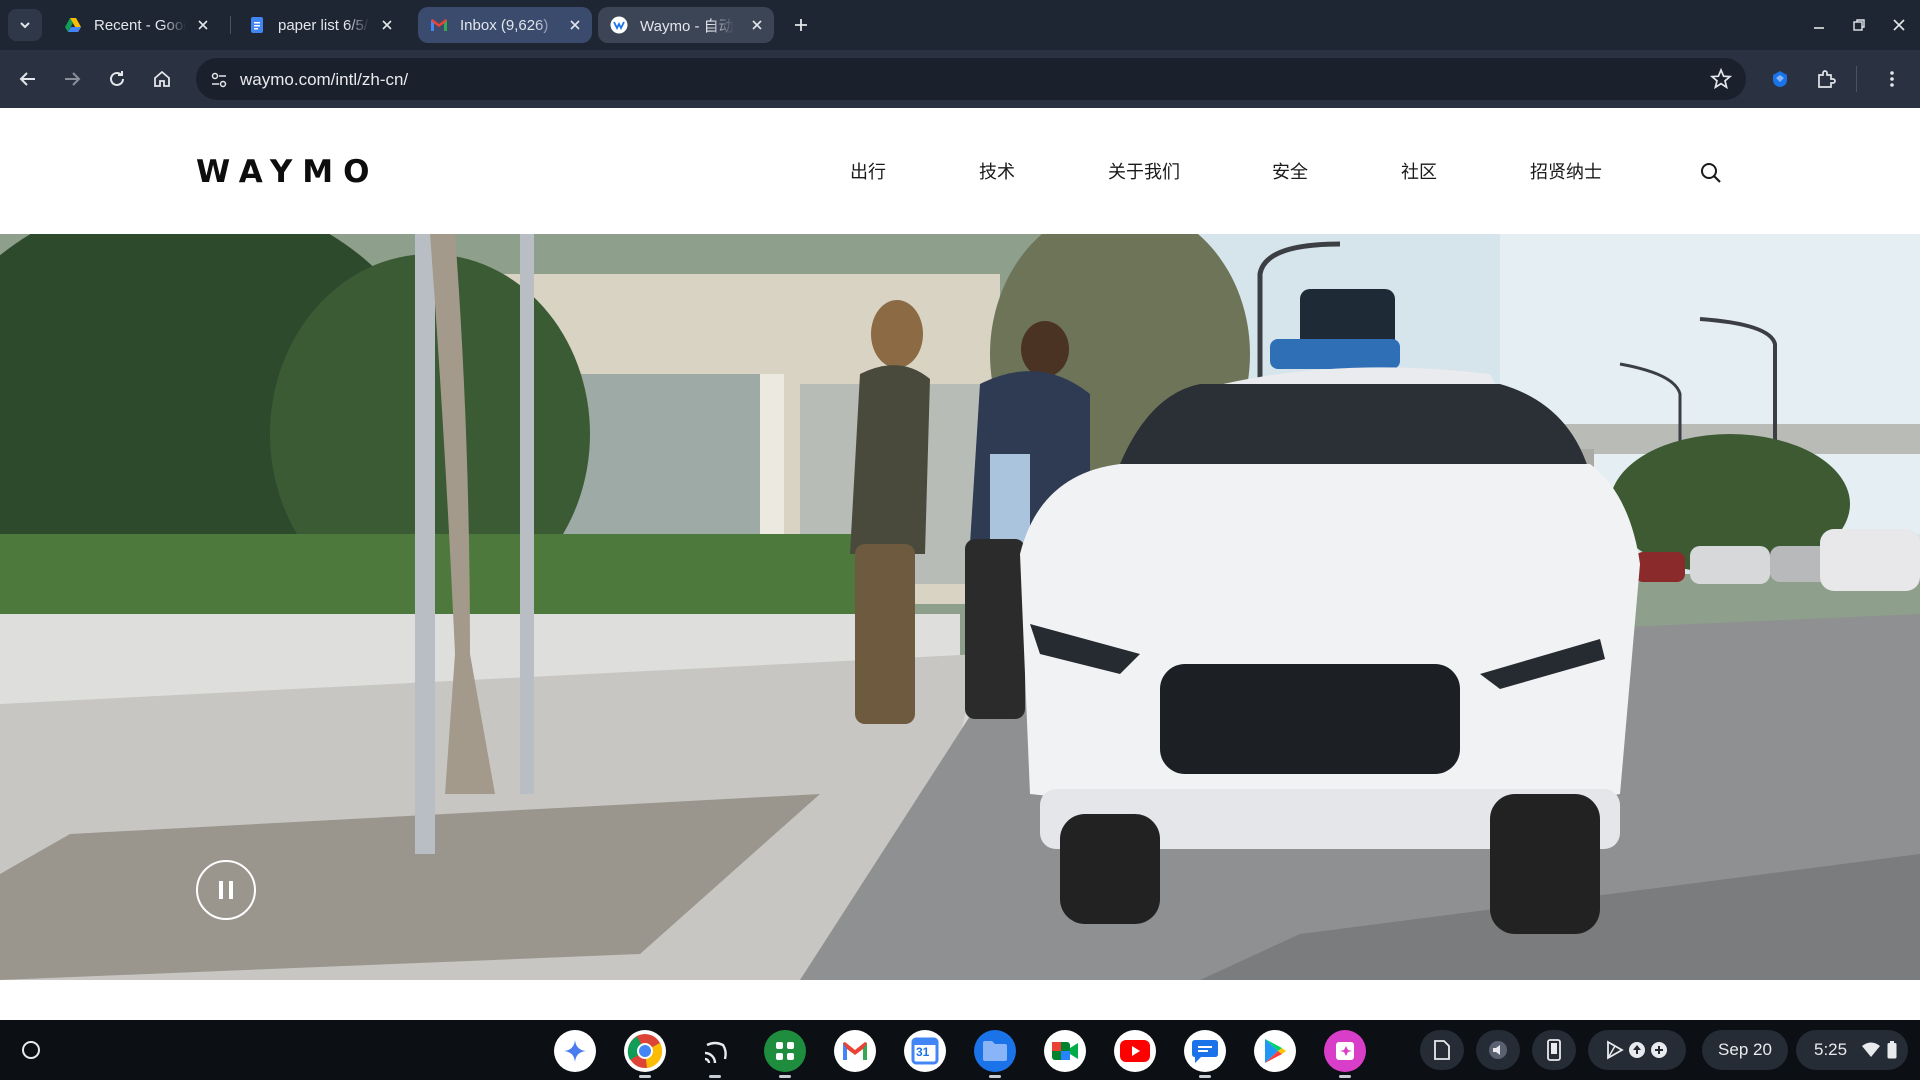  I want to click on launcher-circle-icon, so click(31, 1050).